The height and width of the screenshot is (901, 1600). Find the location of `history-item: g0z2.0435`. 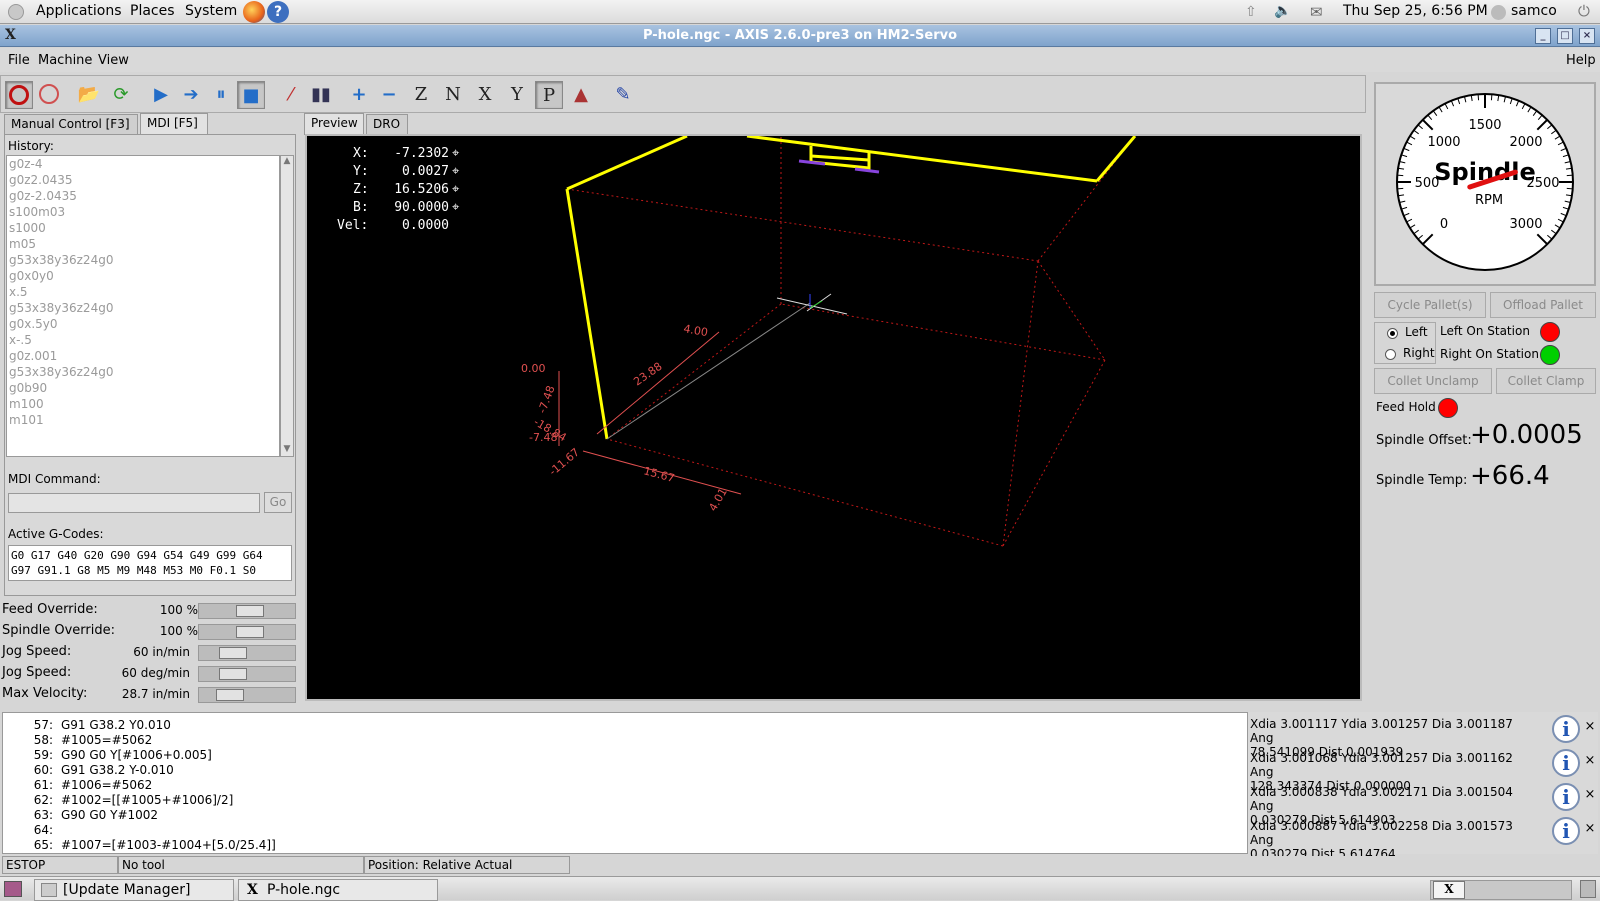

history-item: g0z2.0435 is located at coordinates (143, 180).